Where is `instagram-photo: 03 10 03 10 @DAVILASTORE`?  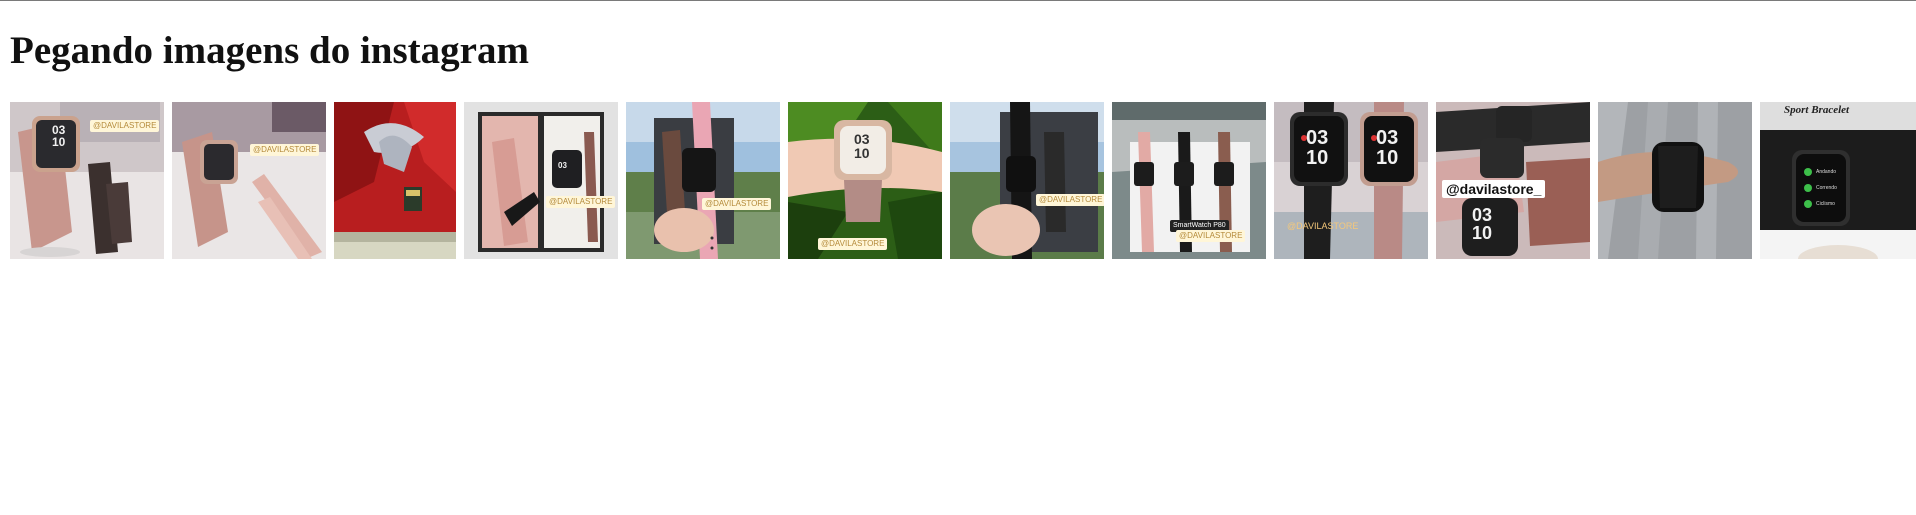 instagram-photo: 03 10 03 10 @DAVILASTORE is located at coordinates (1351, 180).